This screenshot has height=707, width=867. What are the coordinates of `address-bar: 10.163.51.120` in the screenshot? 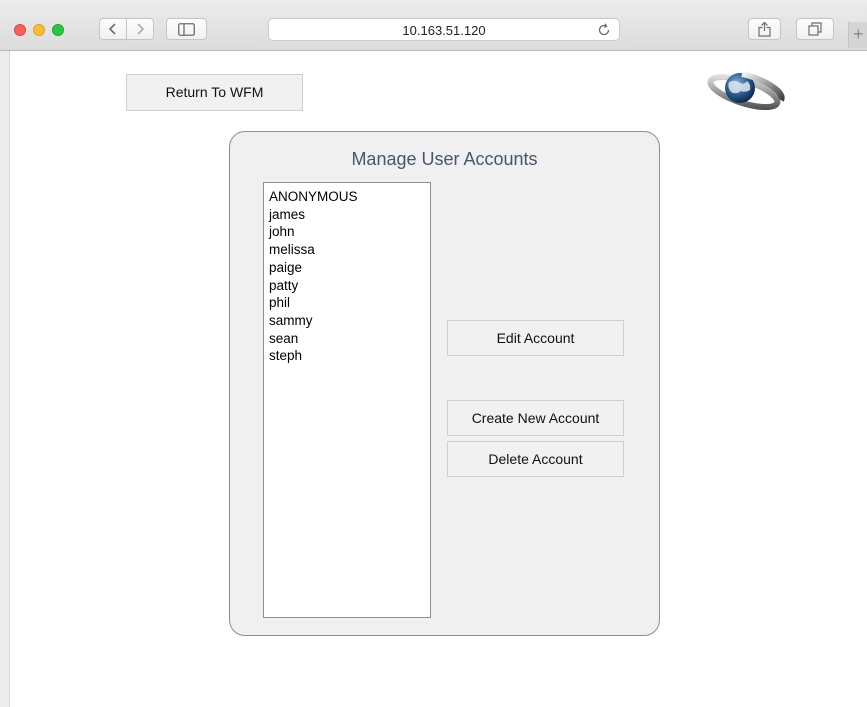 It's located at (444, 29).